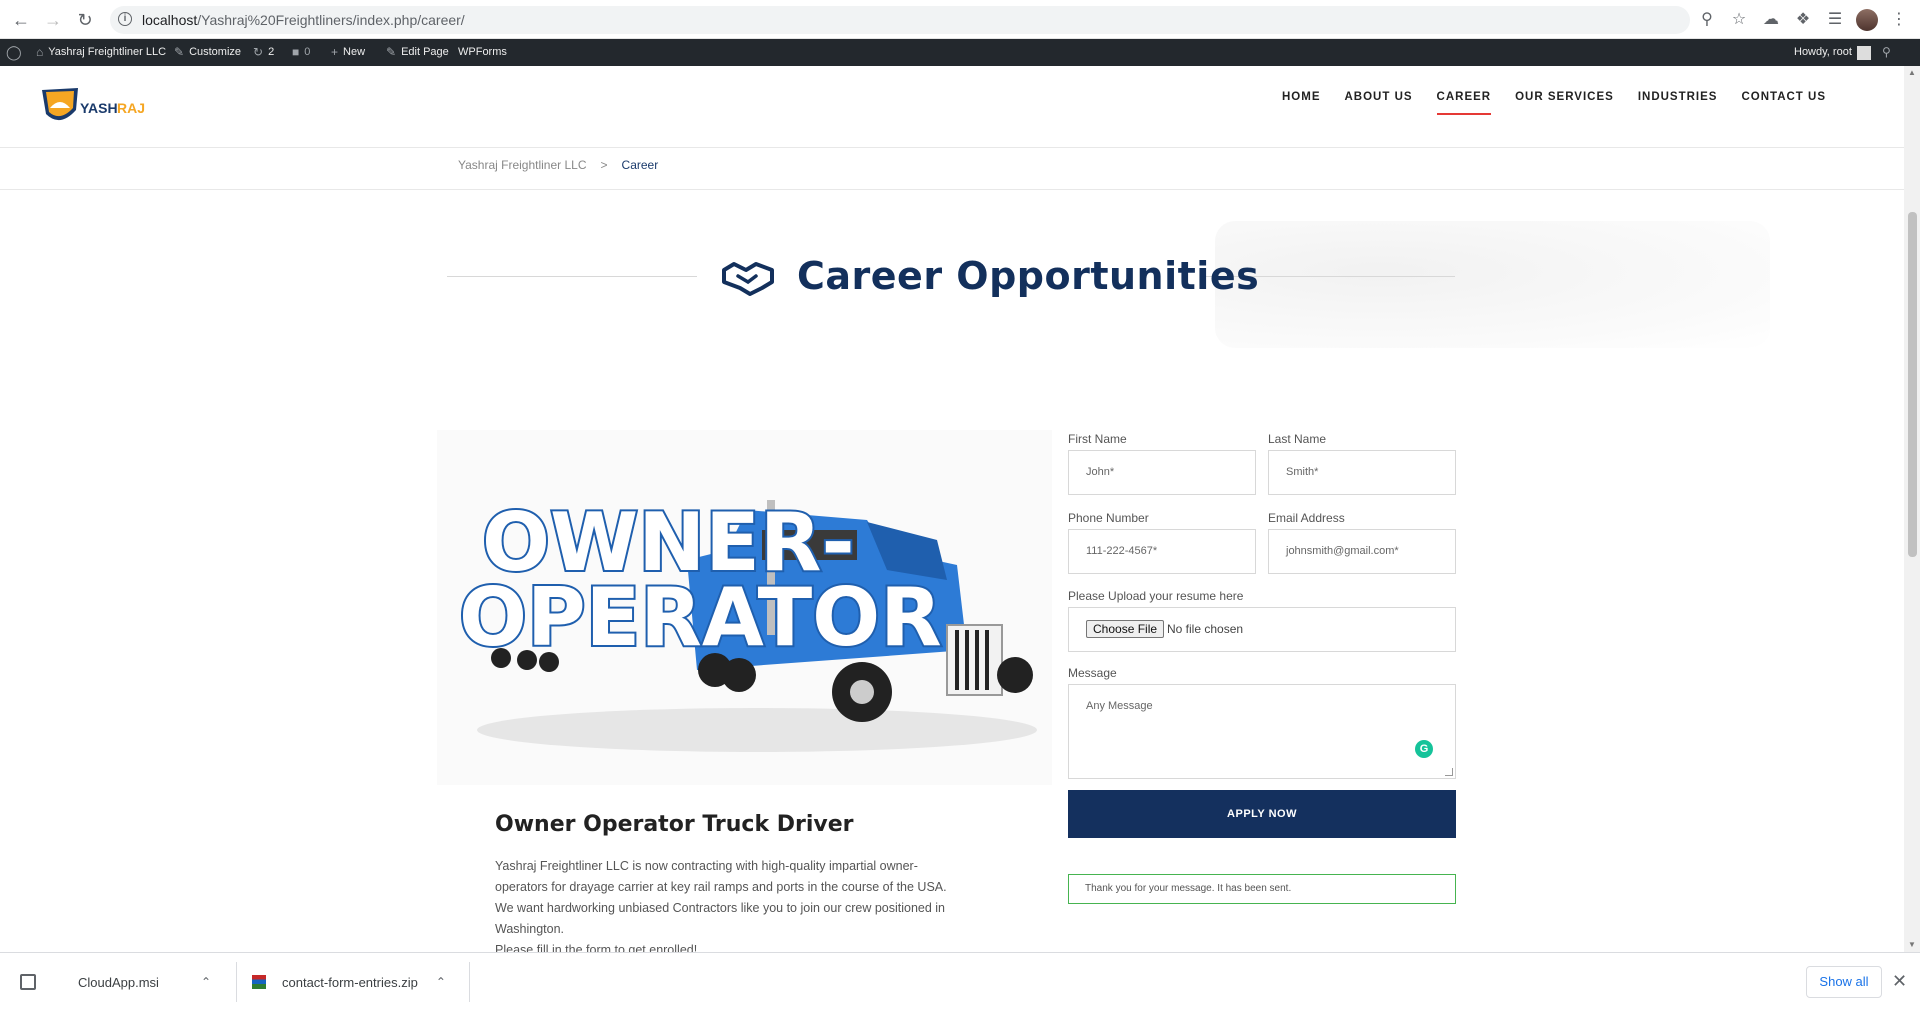  Describe the element at coordinates (1867, 20) in the screenshot. I see `profile-avatar` at that location.